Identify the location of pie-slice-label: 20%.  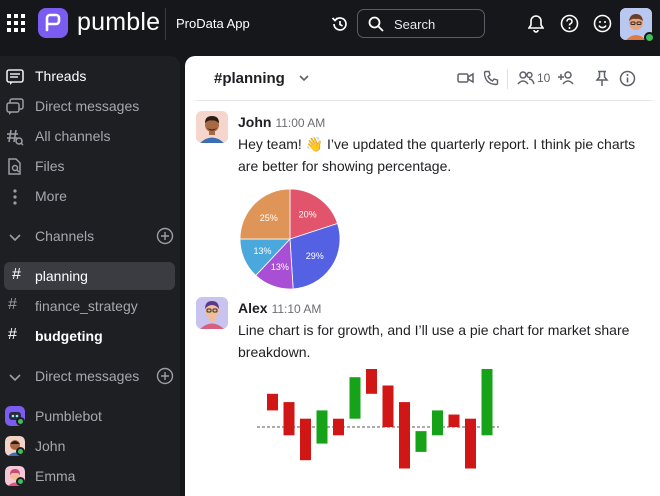
(308, 215).